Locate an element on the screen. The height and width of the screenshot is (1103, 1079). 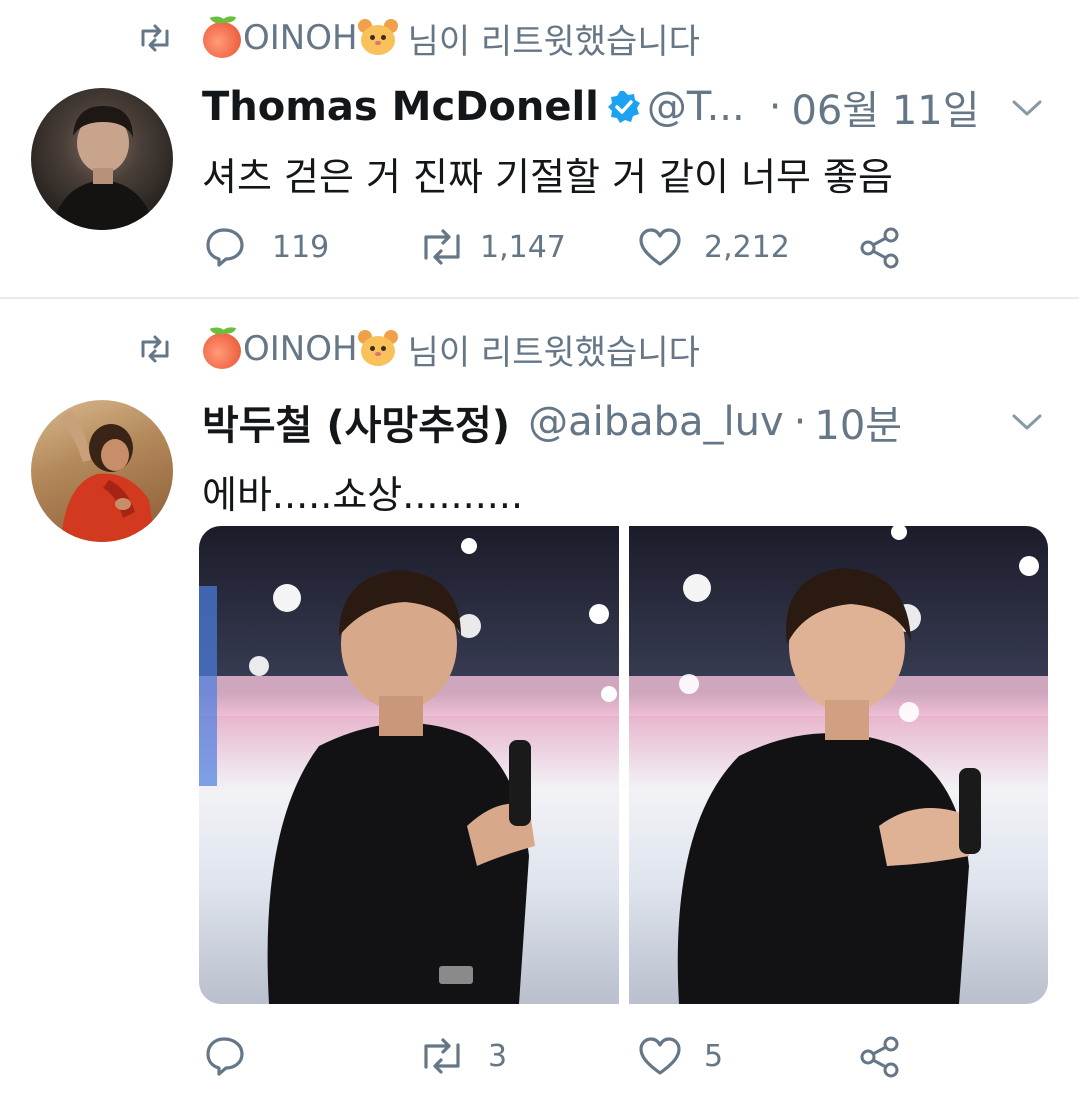
like-button: 2,212 is located at coordinates (714, 247).